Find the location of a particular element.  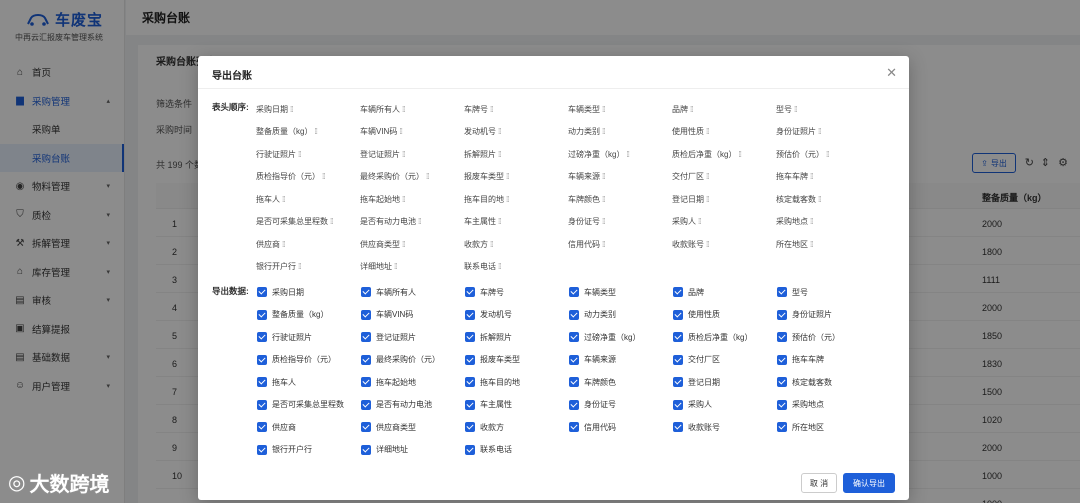

export-field-checkbox: 行驶证照片 is located at coordinates (308, 337).